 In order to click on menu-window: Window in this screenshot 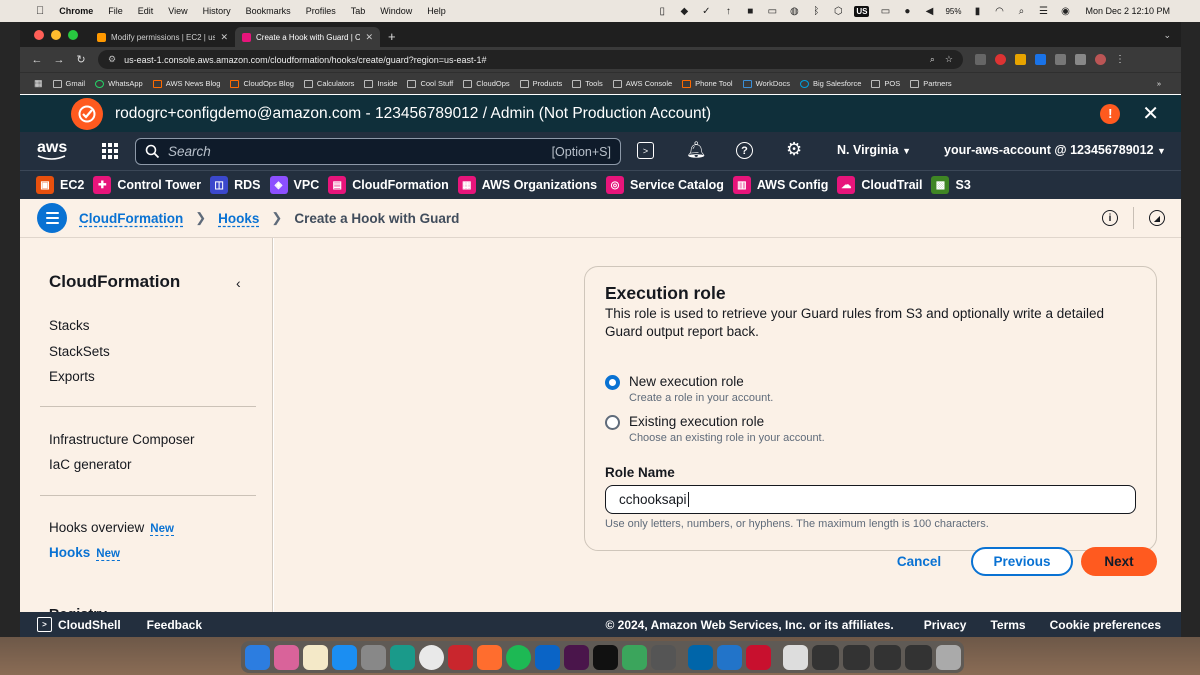, I will do `click(396, 11)`.